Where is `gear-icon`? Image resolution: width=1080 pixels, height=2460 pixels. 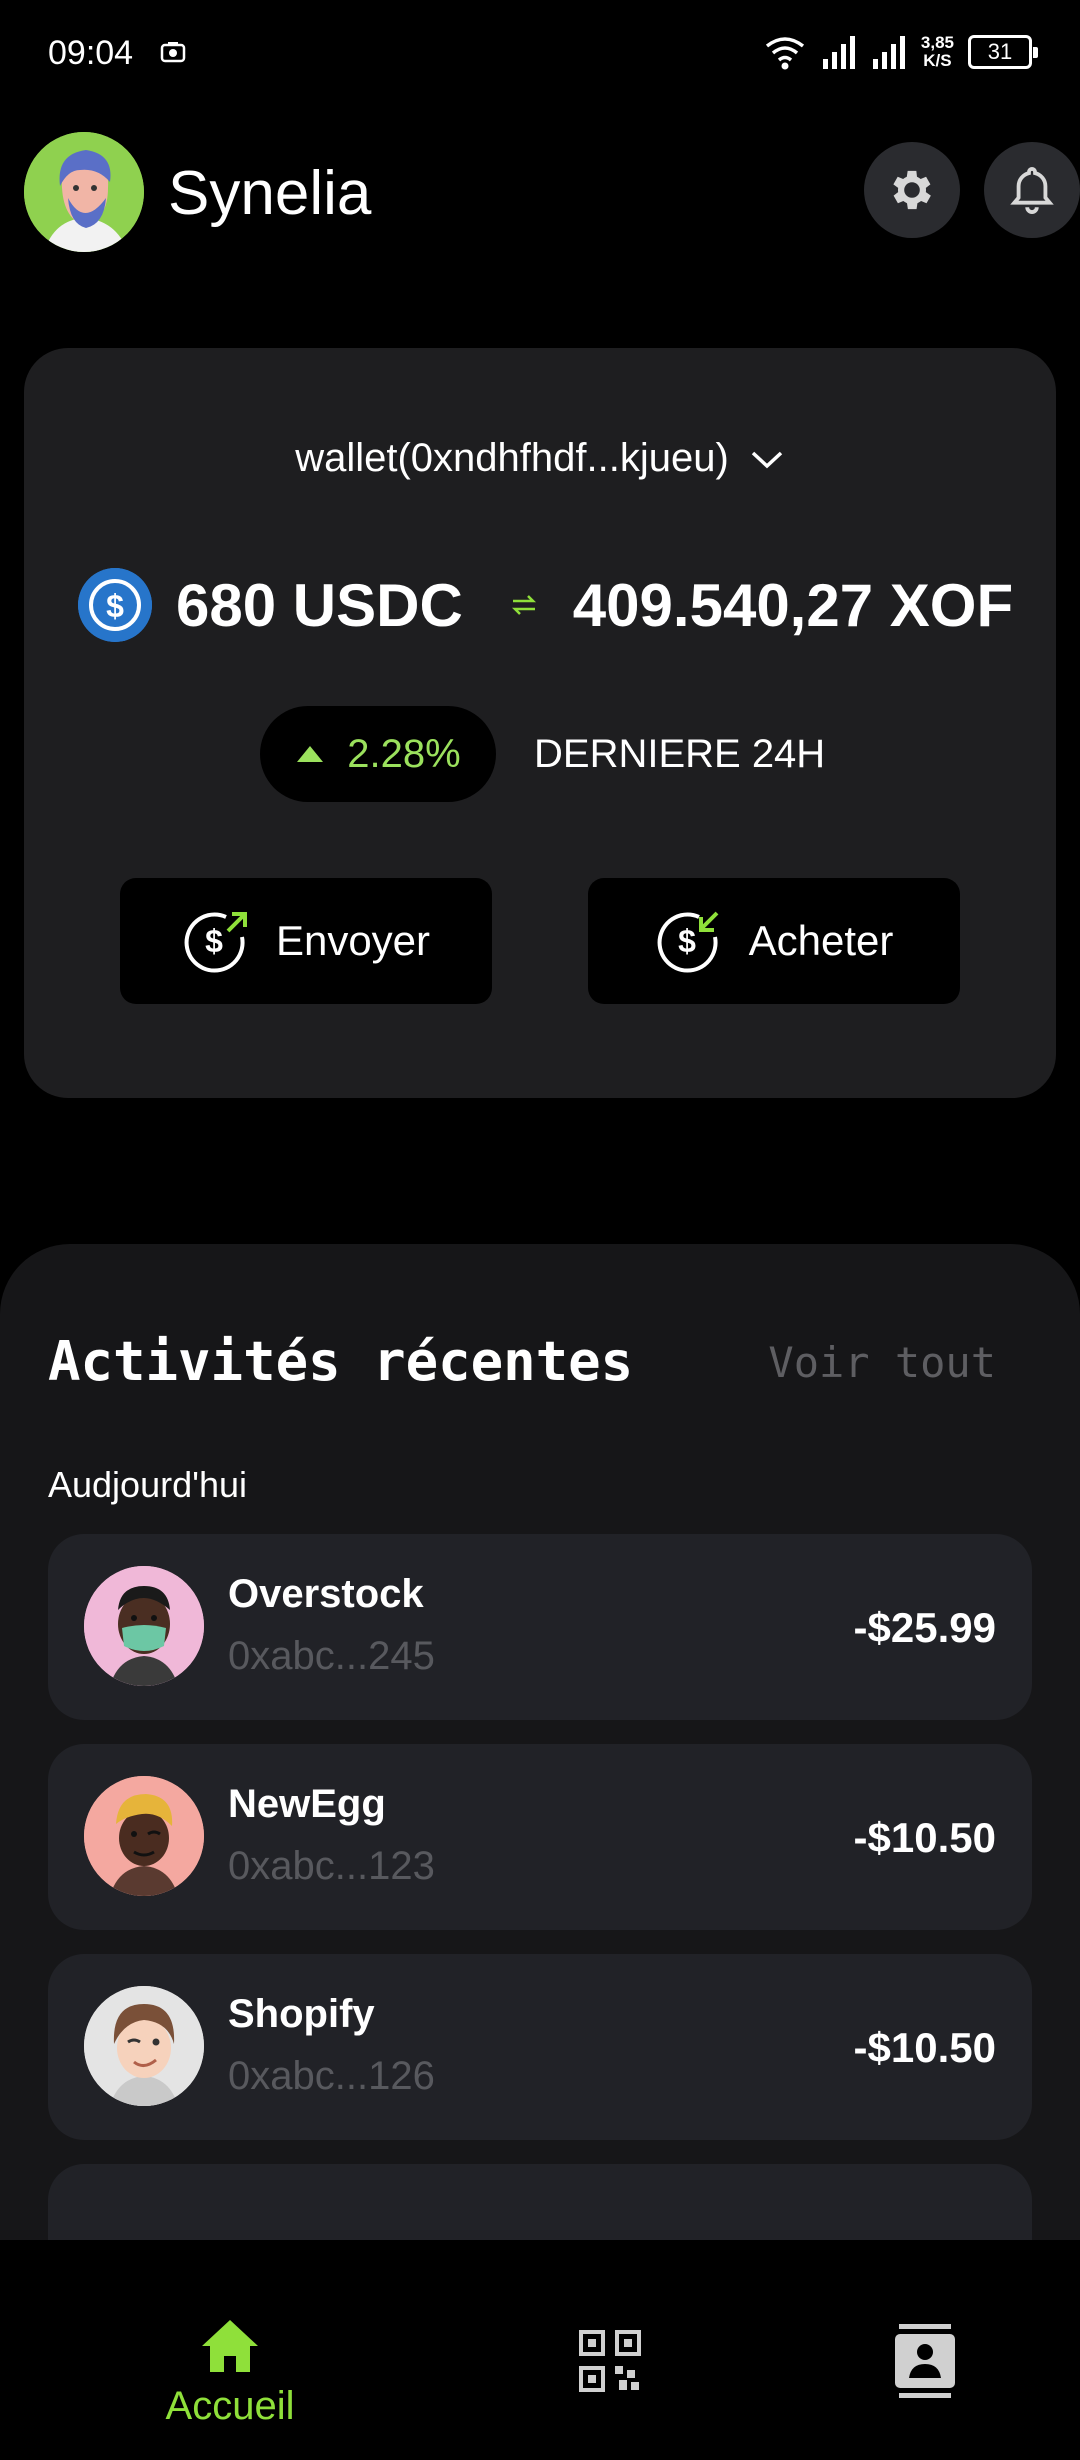
gear-icon is located at coordinates (912, 190).